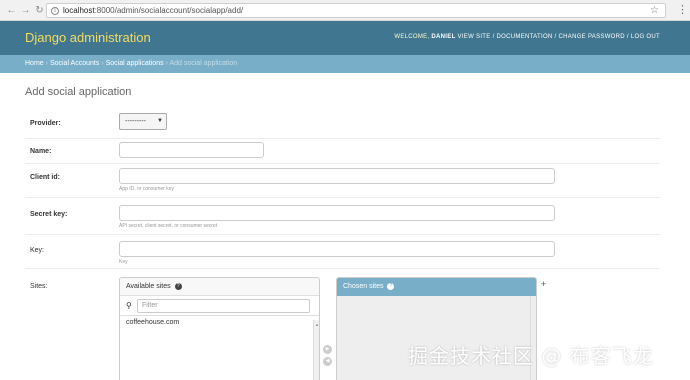 This screenshot has height=380, width=690. I want to click on breadcrumb-current: Add social application, so click(203, 63).